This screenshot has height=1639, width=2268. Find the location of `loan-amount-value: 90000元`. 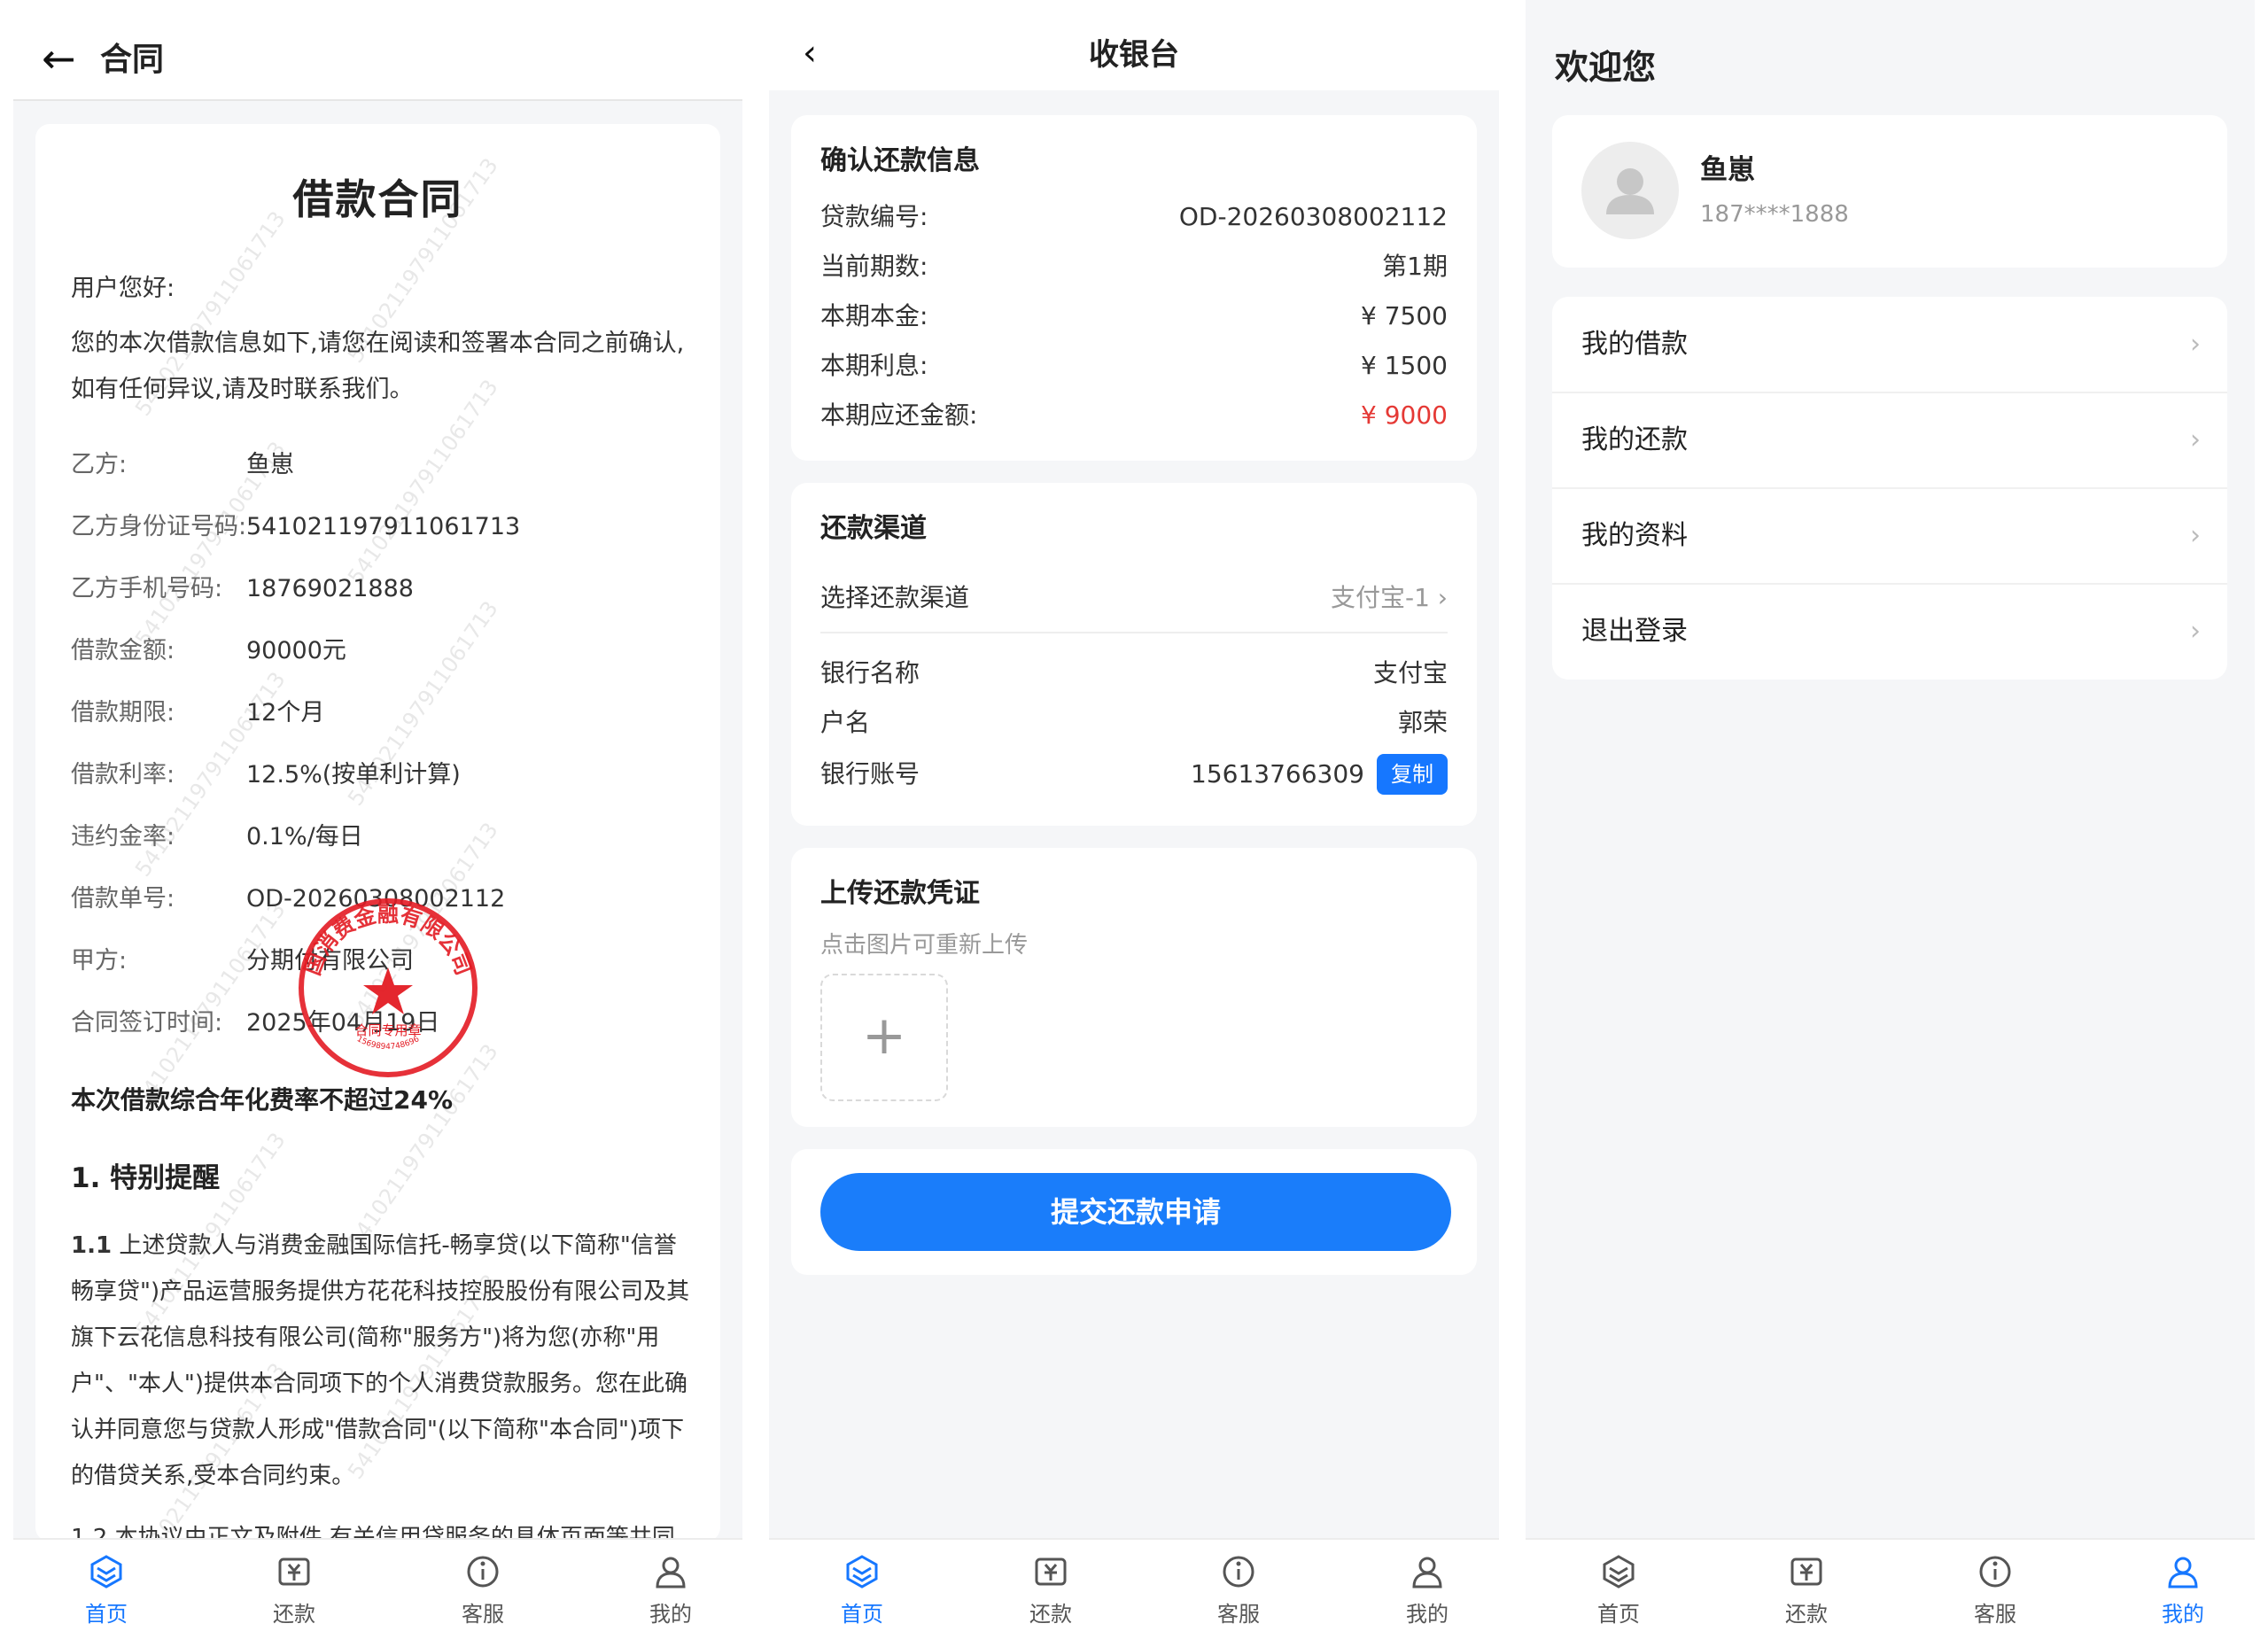

loan-amount-value: 90000元 is located at coordinates (296, 650).